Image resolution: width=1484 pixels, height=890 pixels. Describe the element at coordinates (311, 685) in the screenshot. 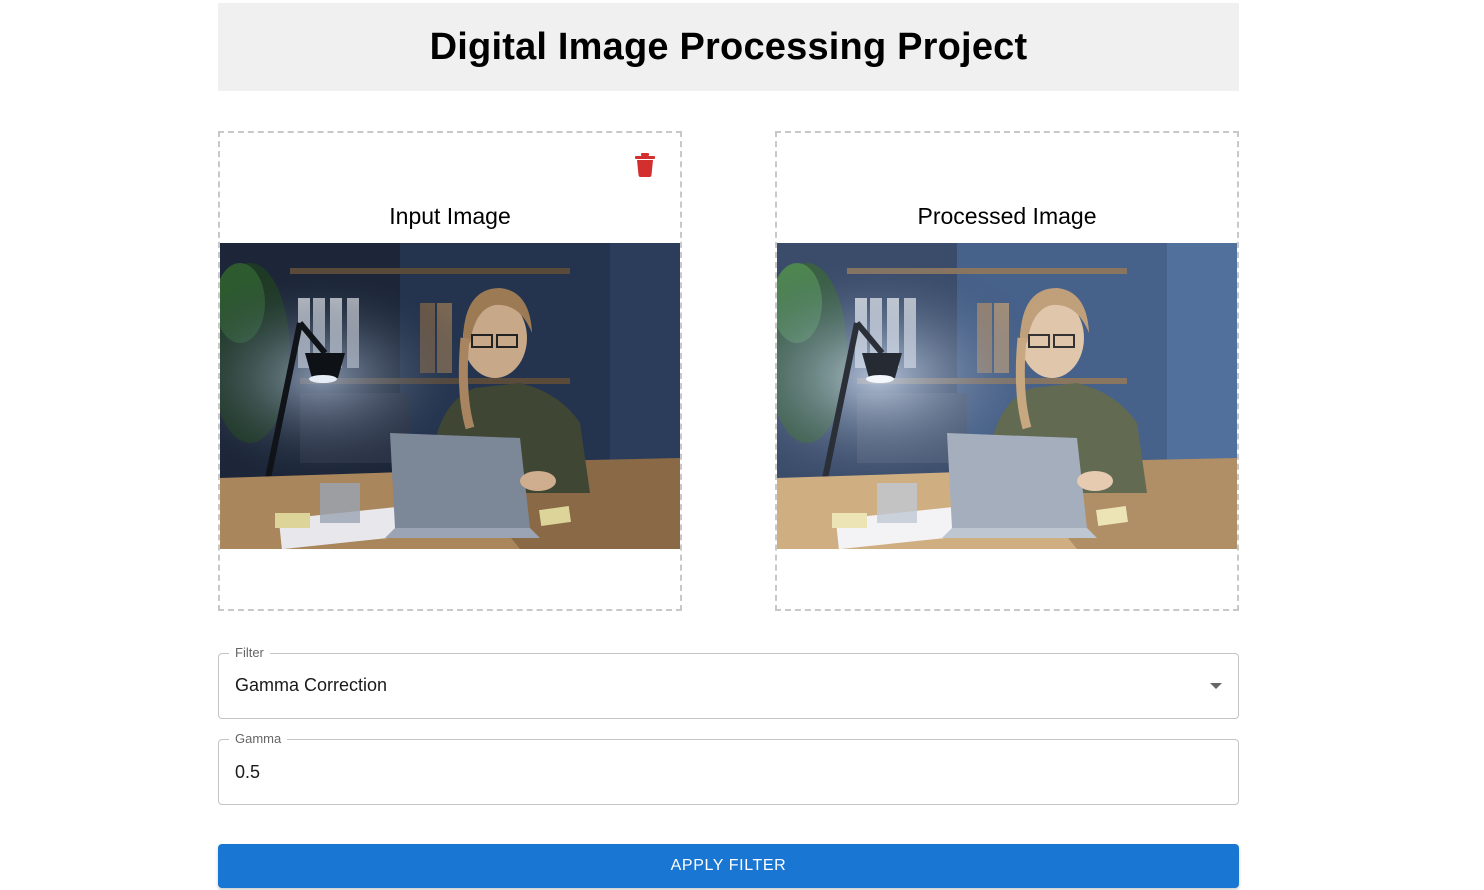

I see `filter-value: Gamma Correction` at that location.